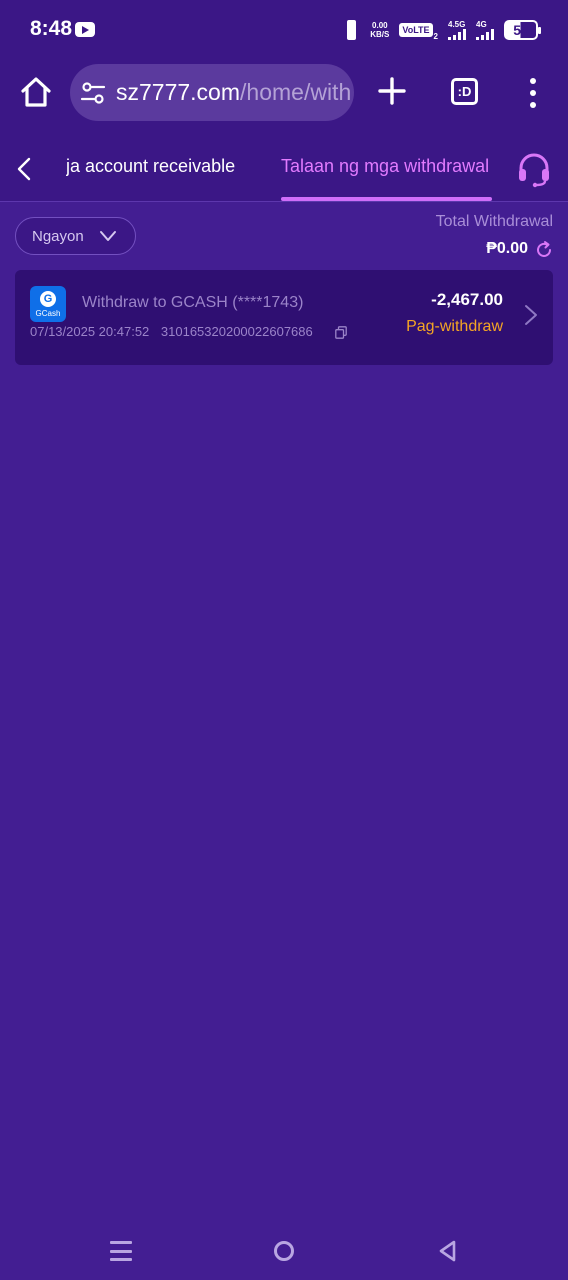 Image resolution: width=568 pixels, height=1280 pixels. Describe the element at coordinates (467, 299) in the screenshot. I see `record-amount: -2,467.00` at that location.